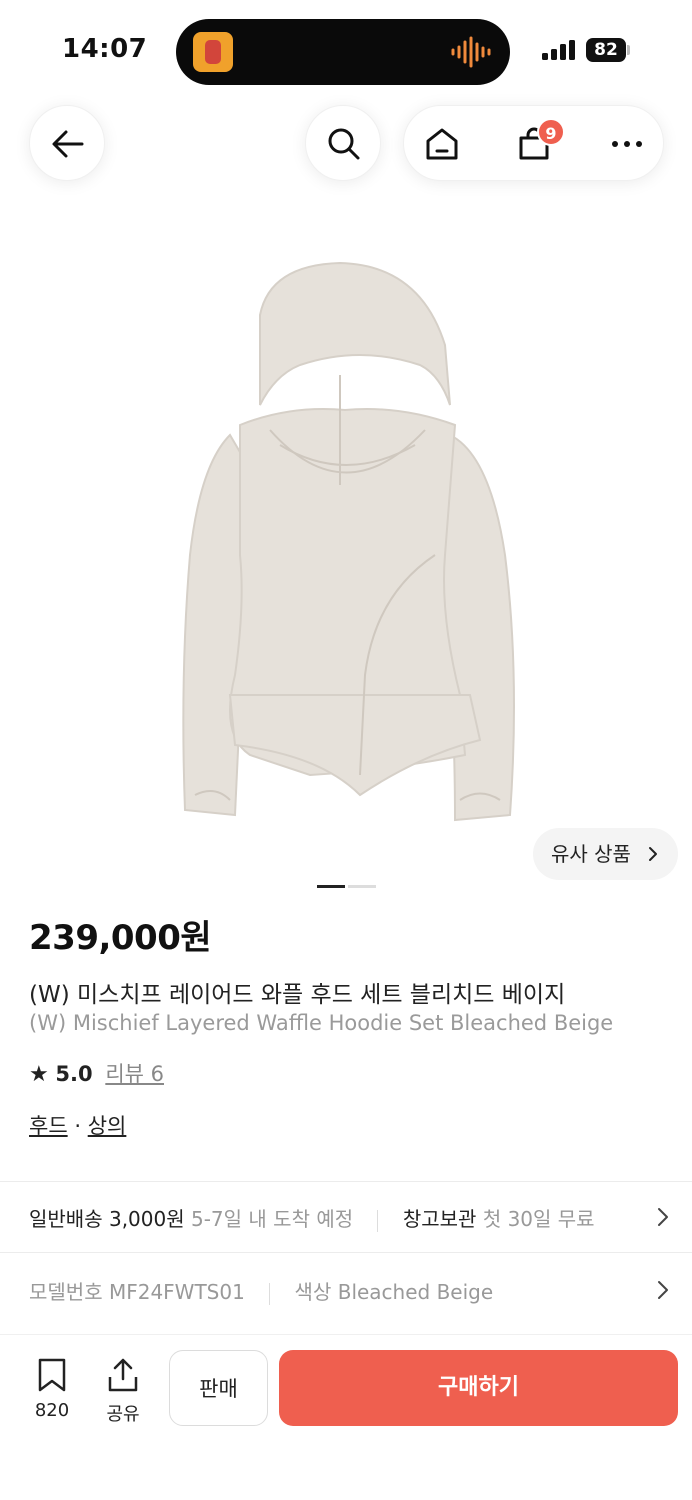  I want to click on shipping-label: 일반배송, so click(66, 1219).